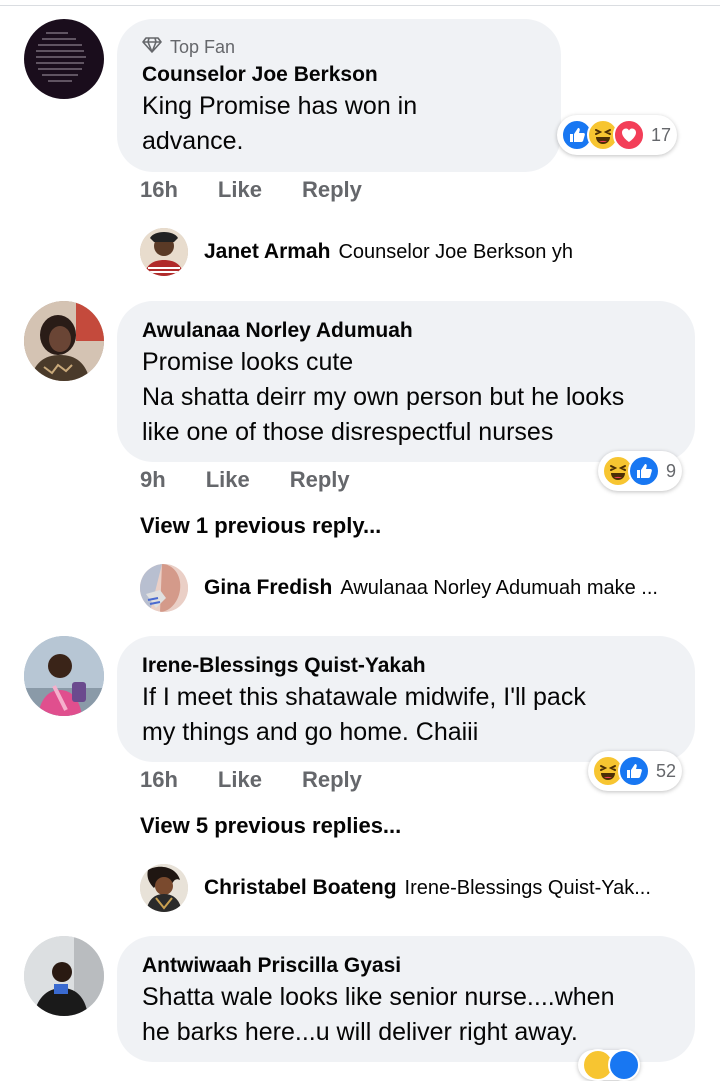 This screenshot has width=720, height=1081. I want to click on comment-text-line: King Promise has won in, so click(280, 106).